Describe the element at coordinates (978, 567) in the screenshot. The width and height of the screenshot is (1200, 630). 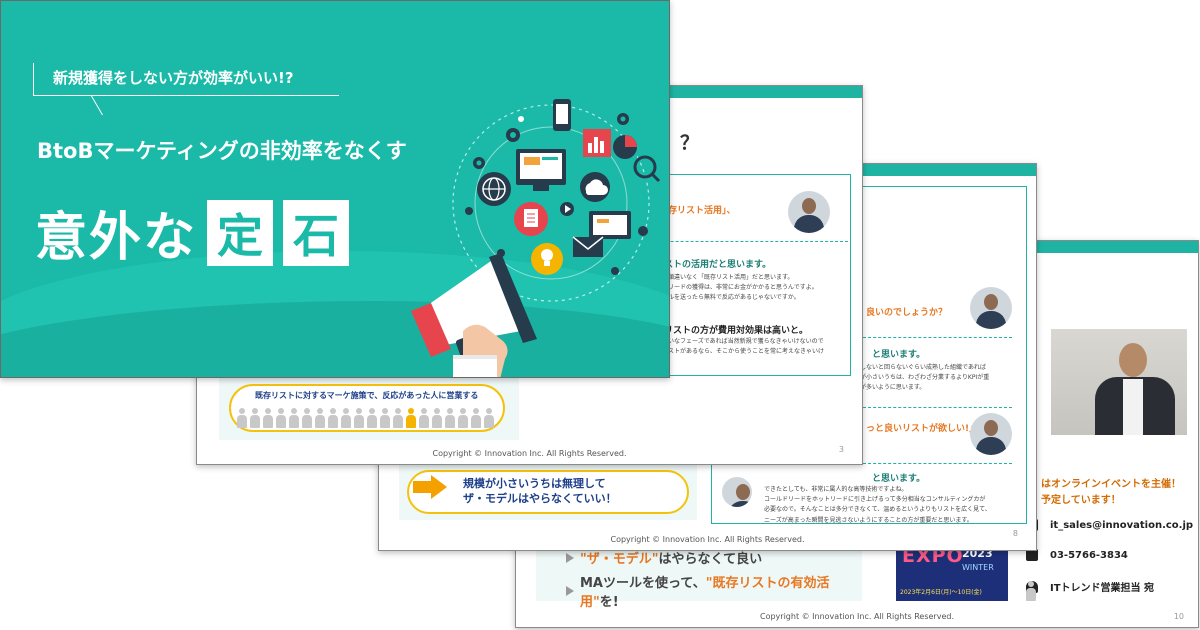
I see `expo-winter: WINTER` at that location.